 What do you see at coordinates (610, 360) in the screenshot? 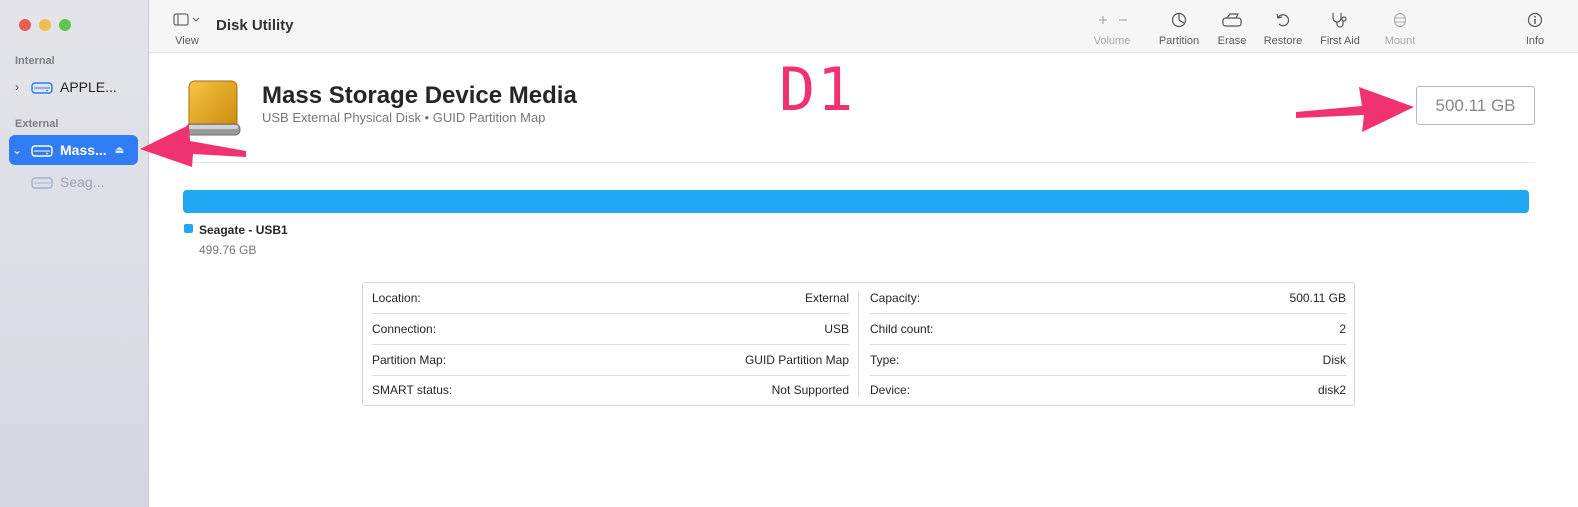
I see `info-row-partition-map: Partition Map: GUID Partition Map` at bounding box center [610, 360].